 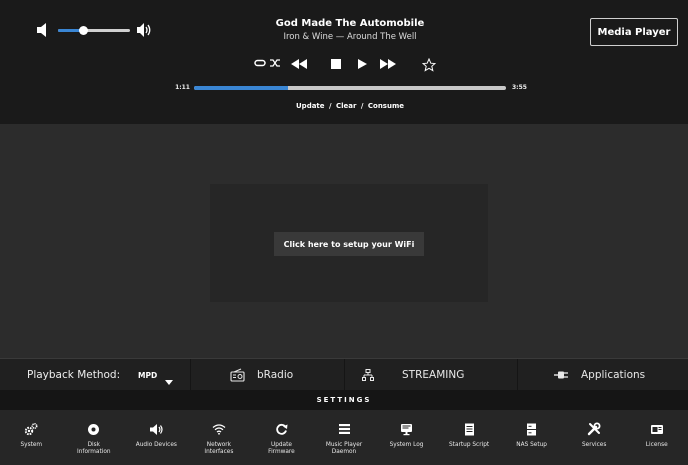 I want to click on media-player-button: Media Player, so click(x=634, y=32).